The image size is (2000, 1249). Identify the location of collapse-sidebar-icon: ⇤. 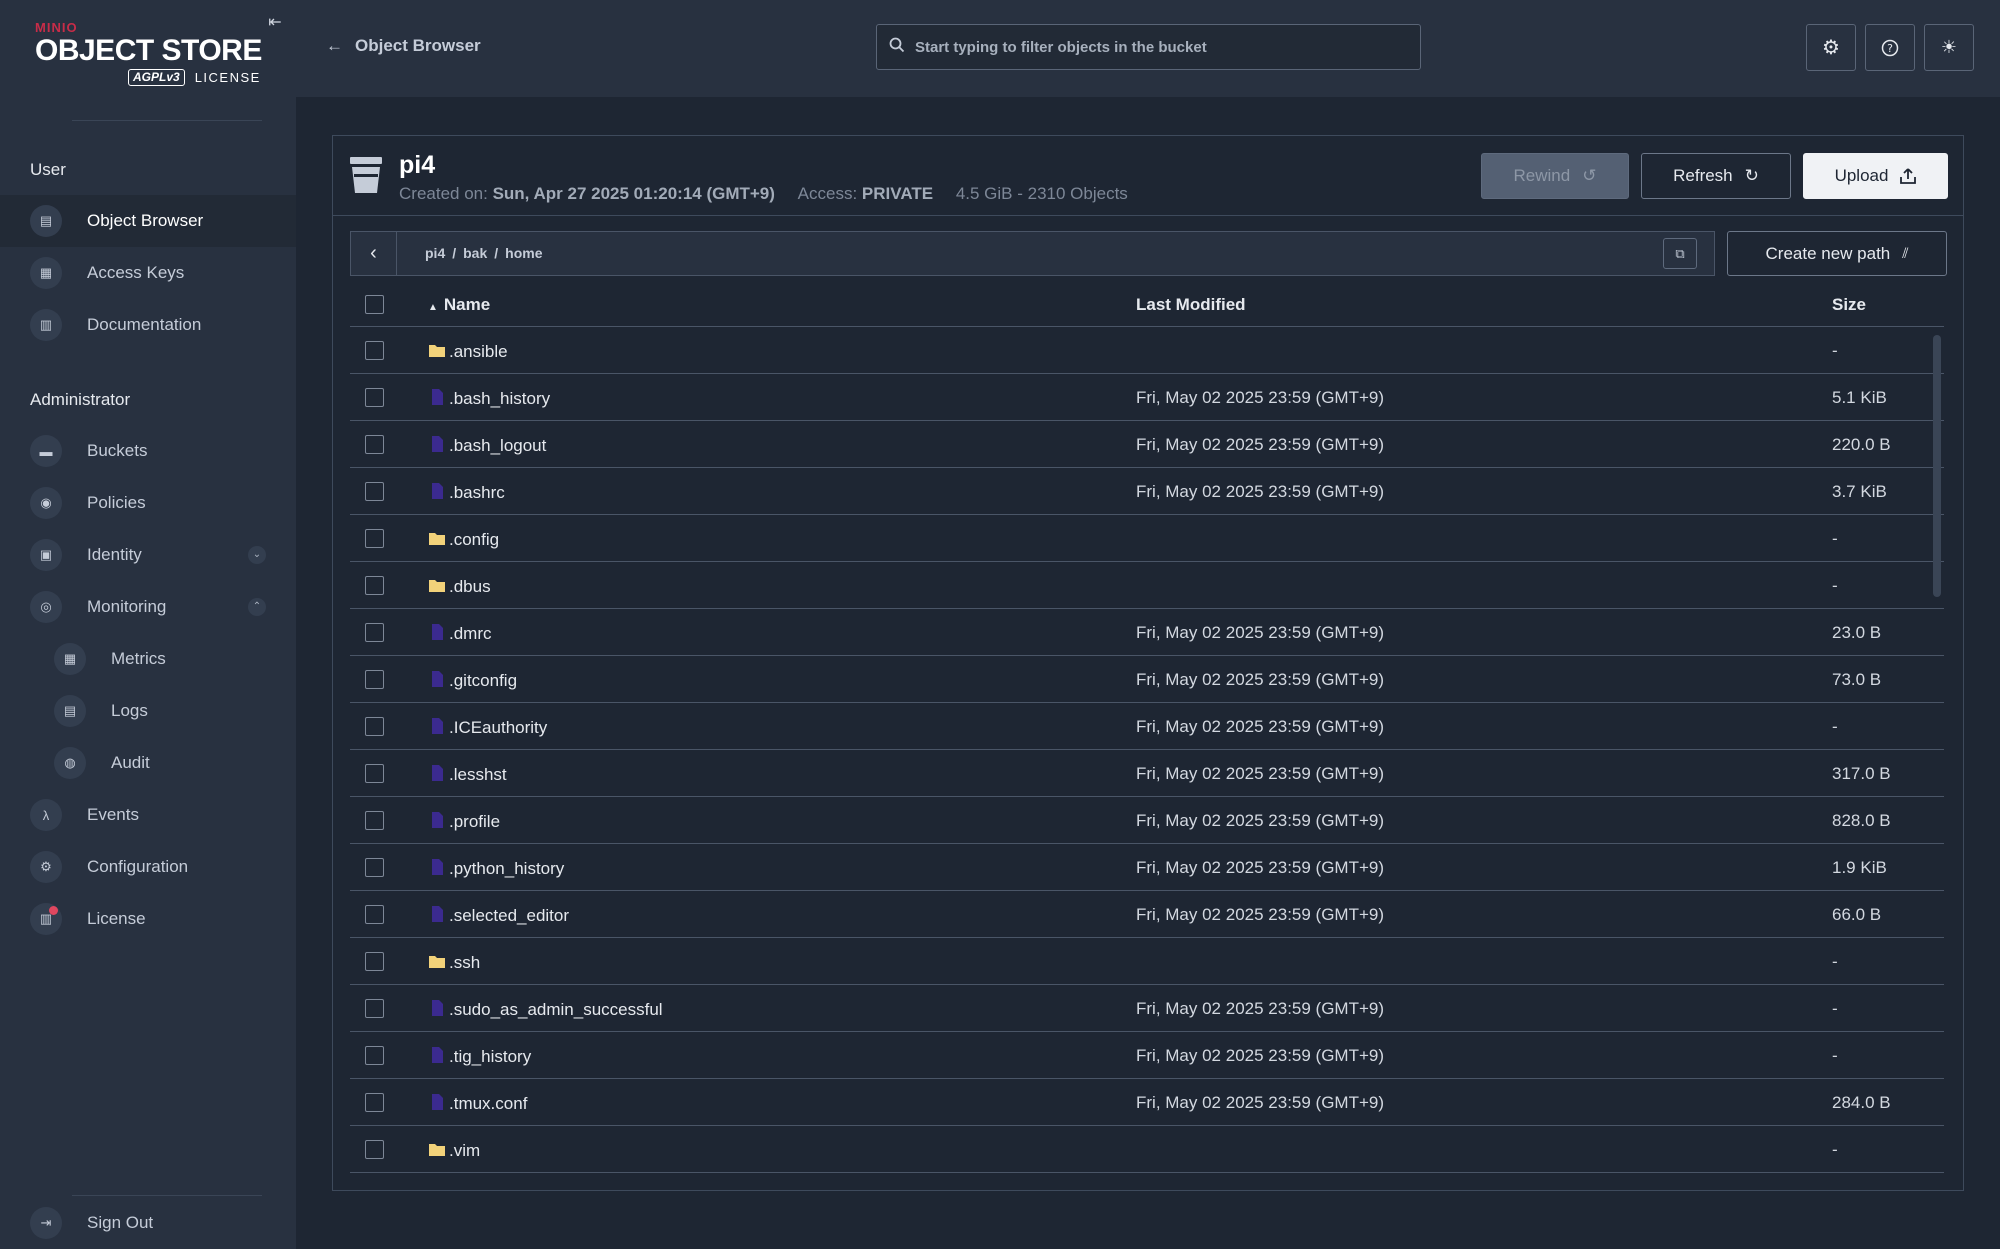
(275, 23).